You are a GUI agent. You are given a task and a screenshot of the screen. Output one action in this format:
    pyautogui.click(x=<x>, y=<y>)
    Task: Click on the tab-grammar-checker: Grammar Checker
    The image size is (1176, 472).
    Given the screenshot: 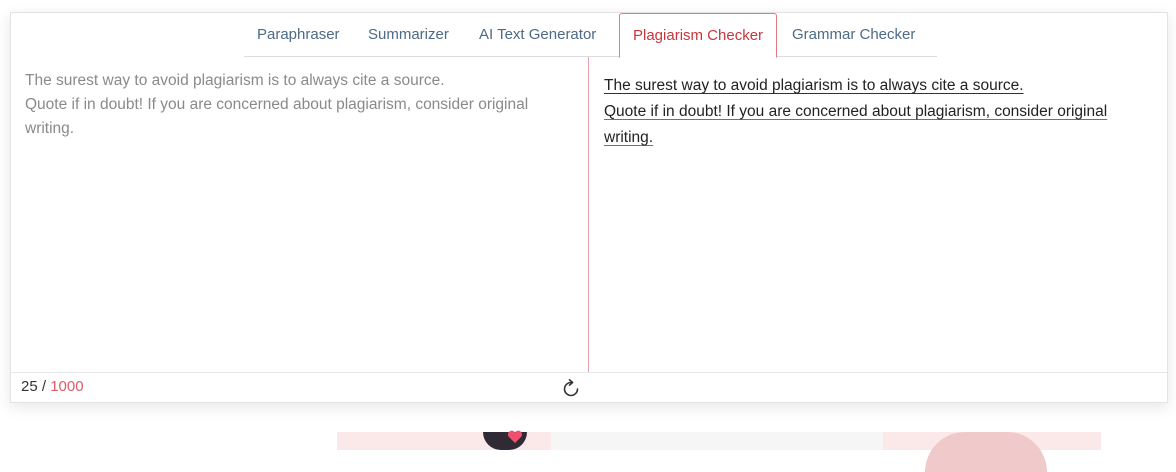 What is the action you would take?
    pyautogui.click(x=853, y=35)
    